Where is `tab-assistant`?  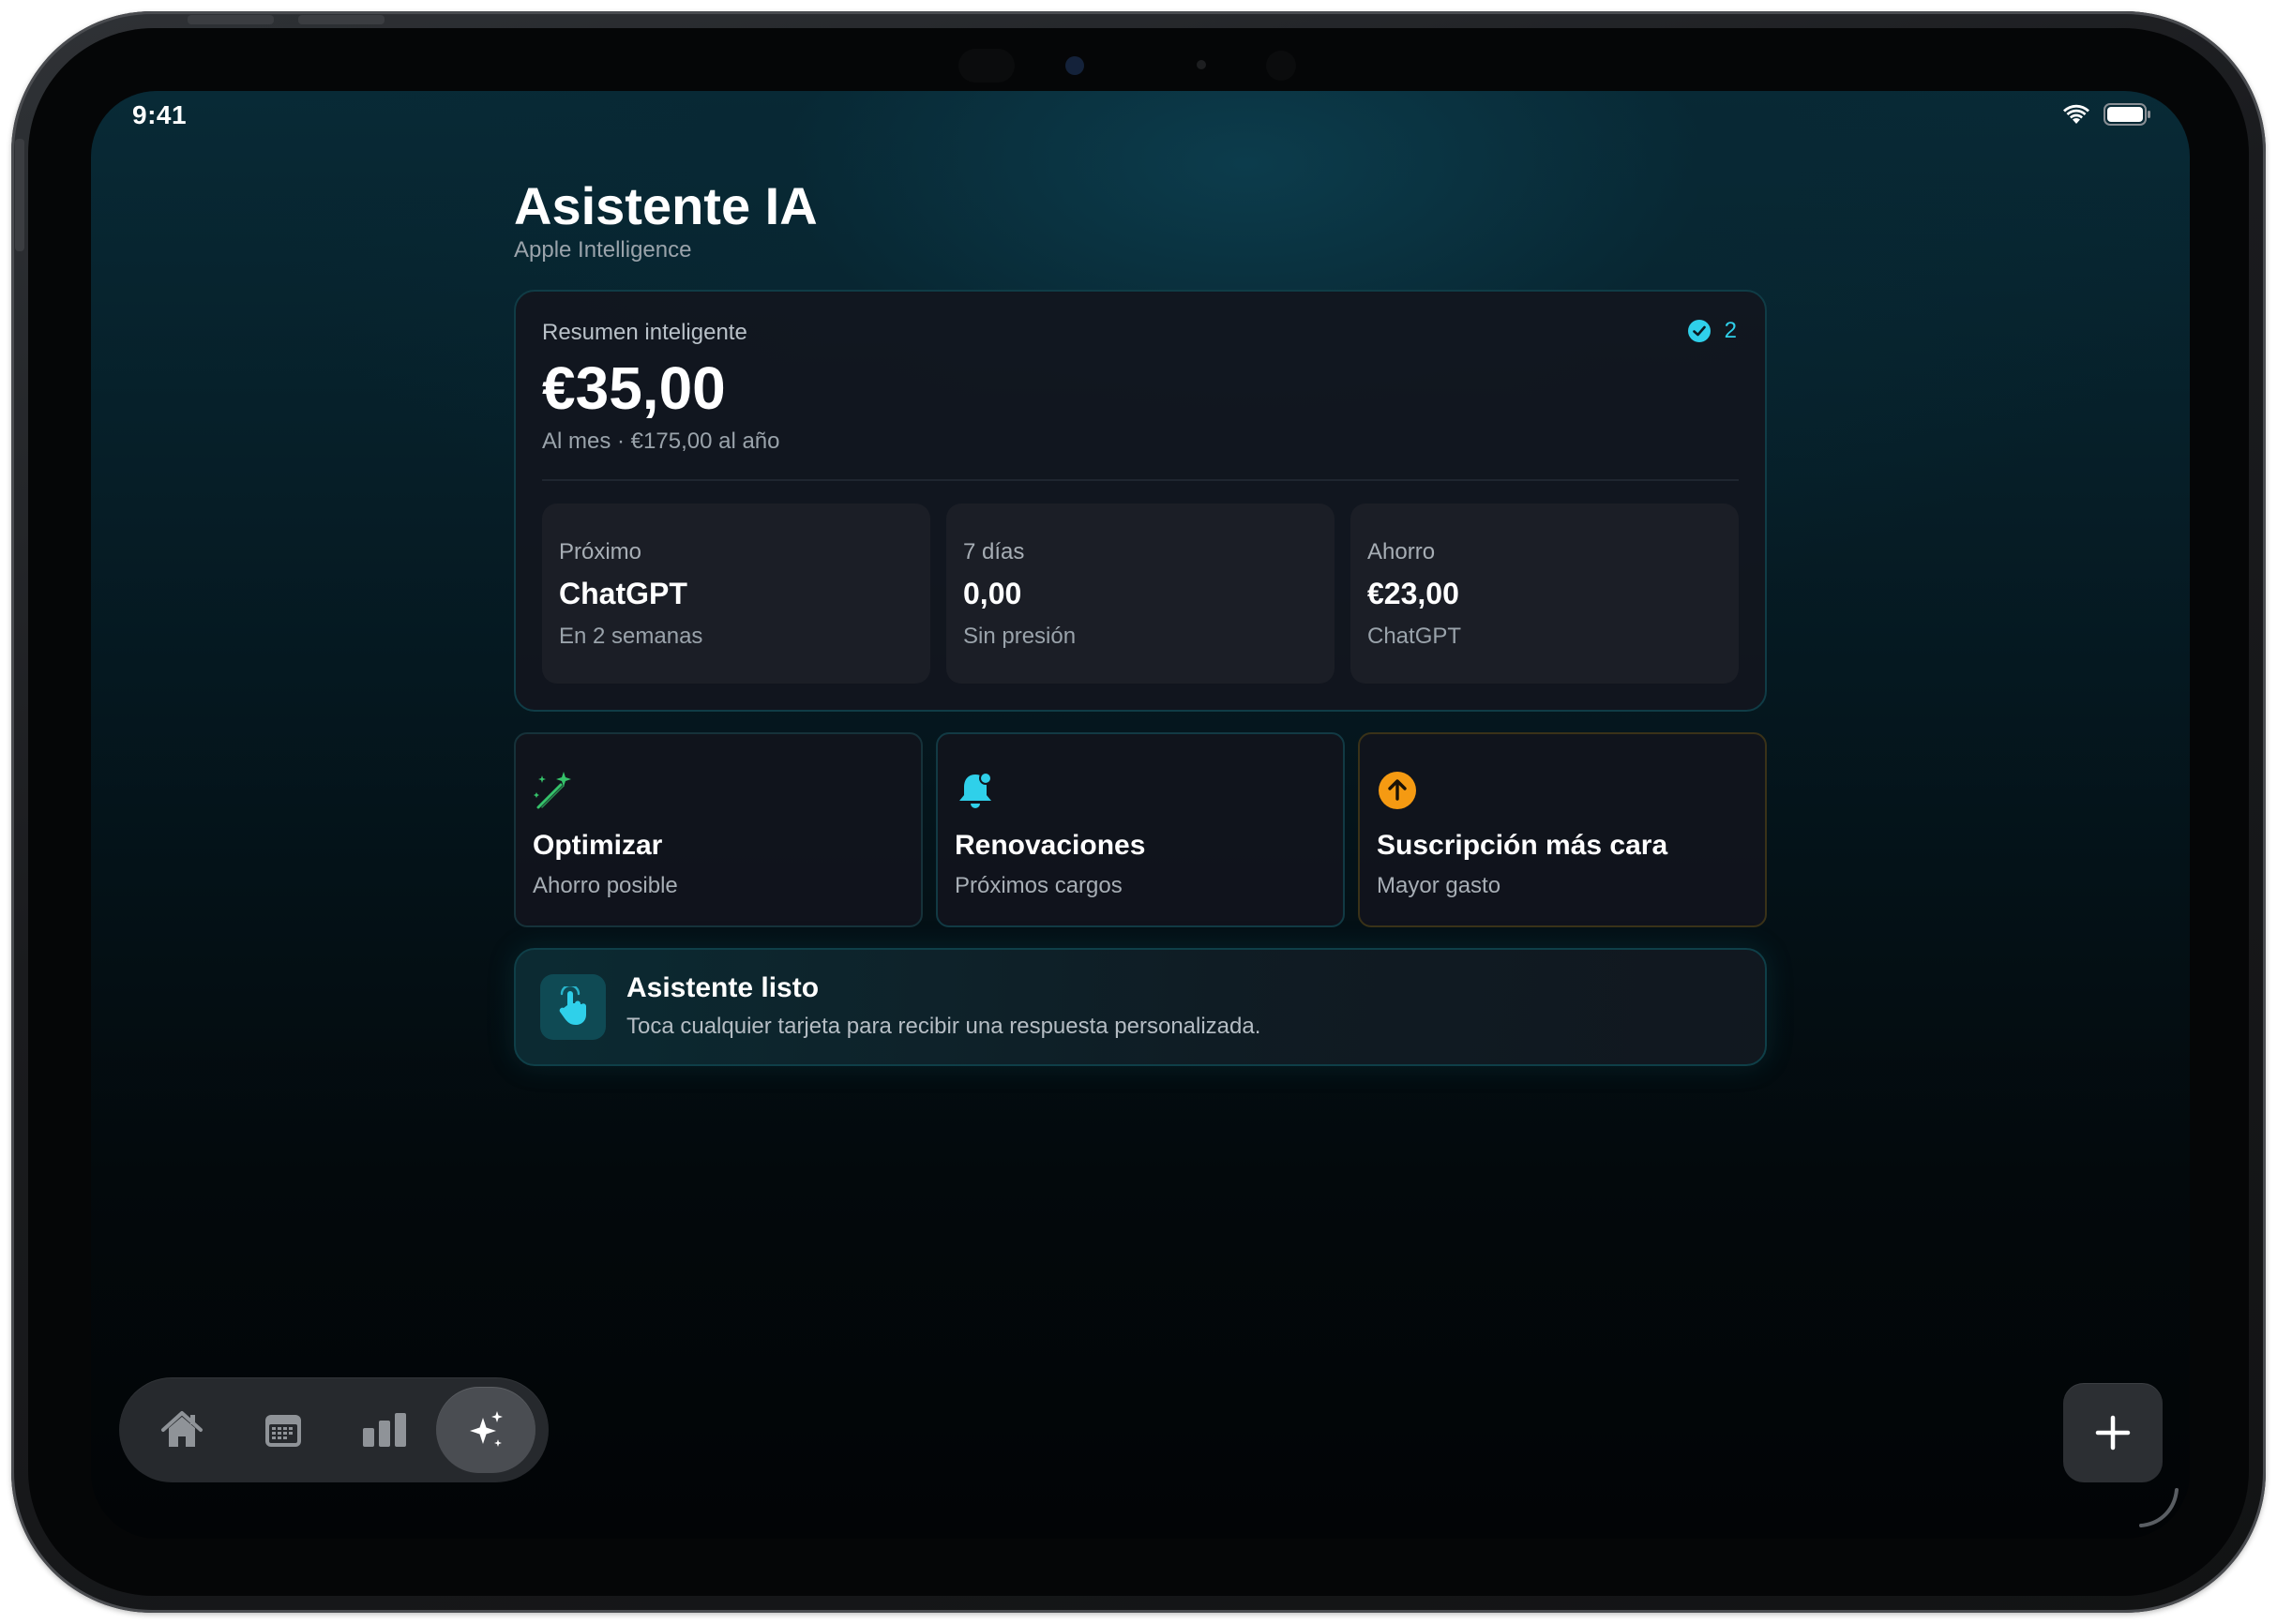
tab-assistant is located at coordinates (485, 1430).